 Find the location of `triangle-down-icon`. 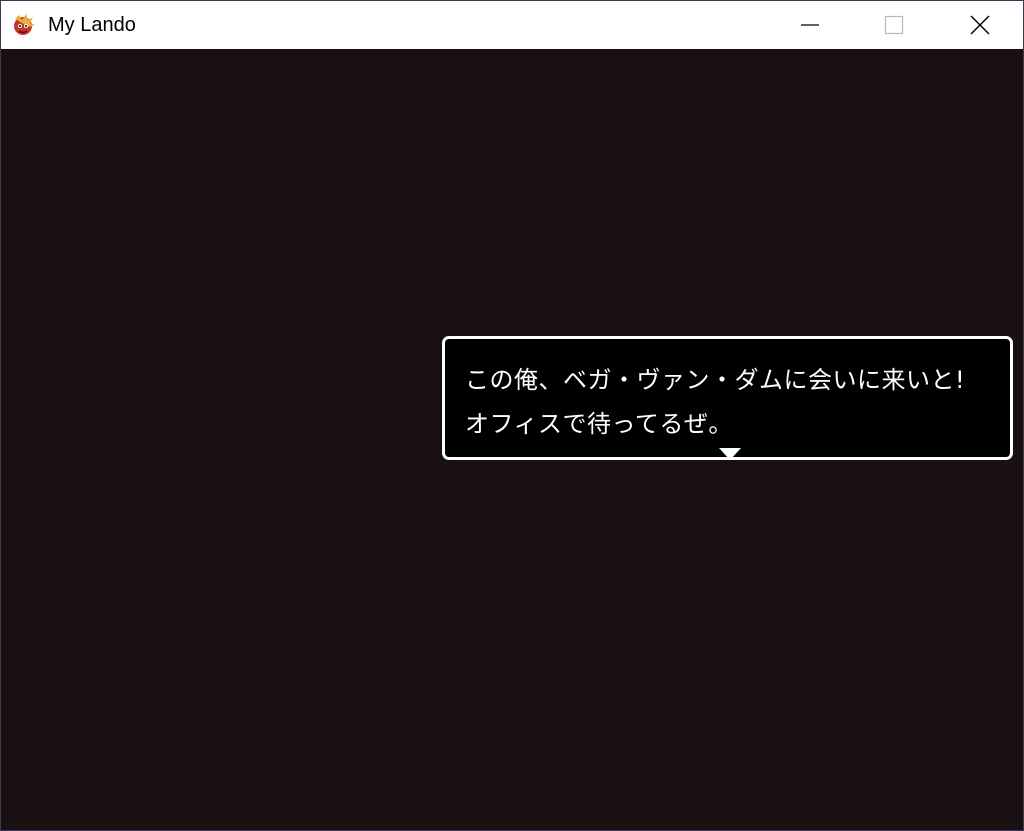

triangle-down-icon is located at coordinates (730, 454).